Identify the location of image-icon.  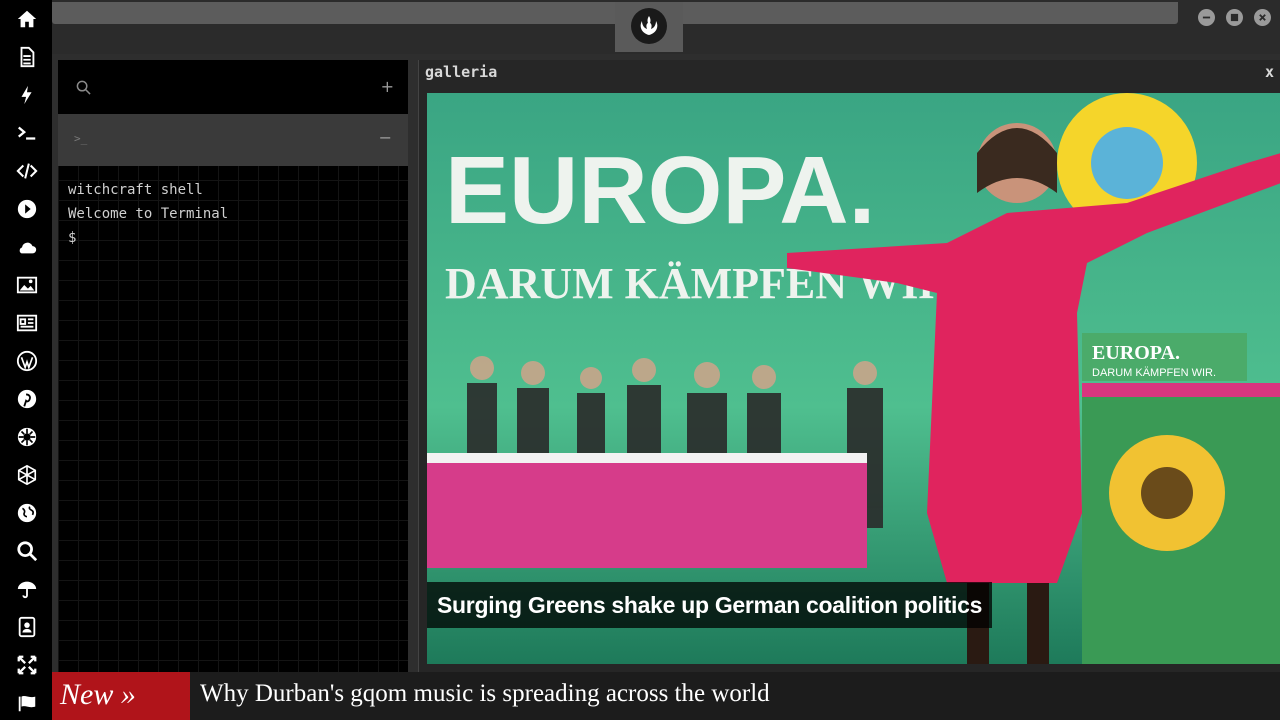
(27, 285).